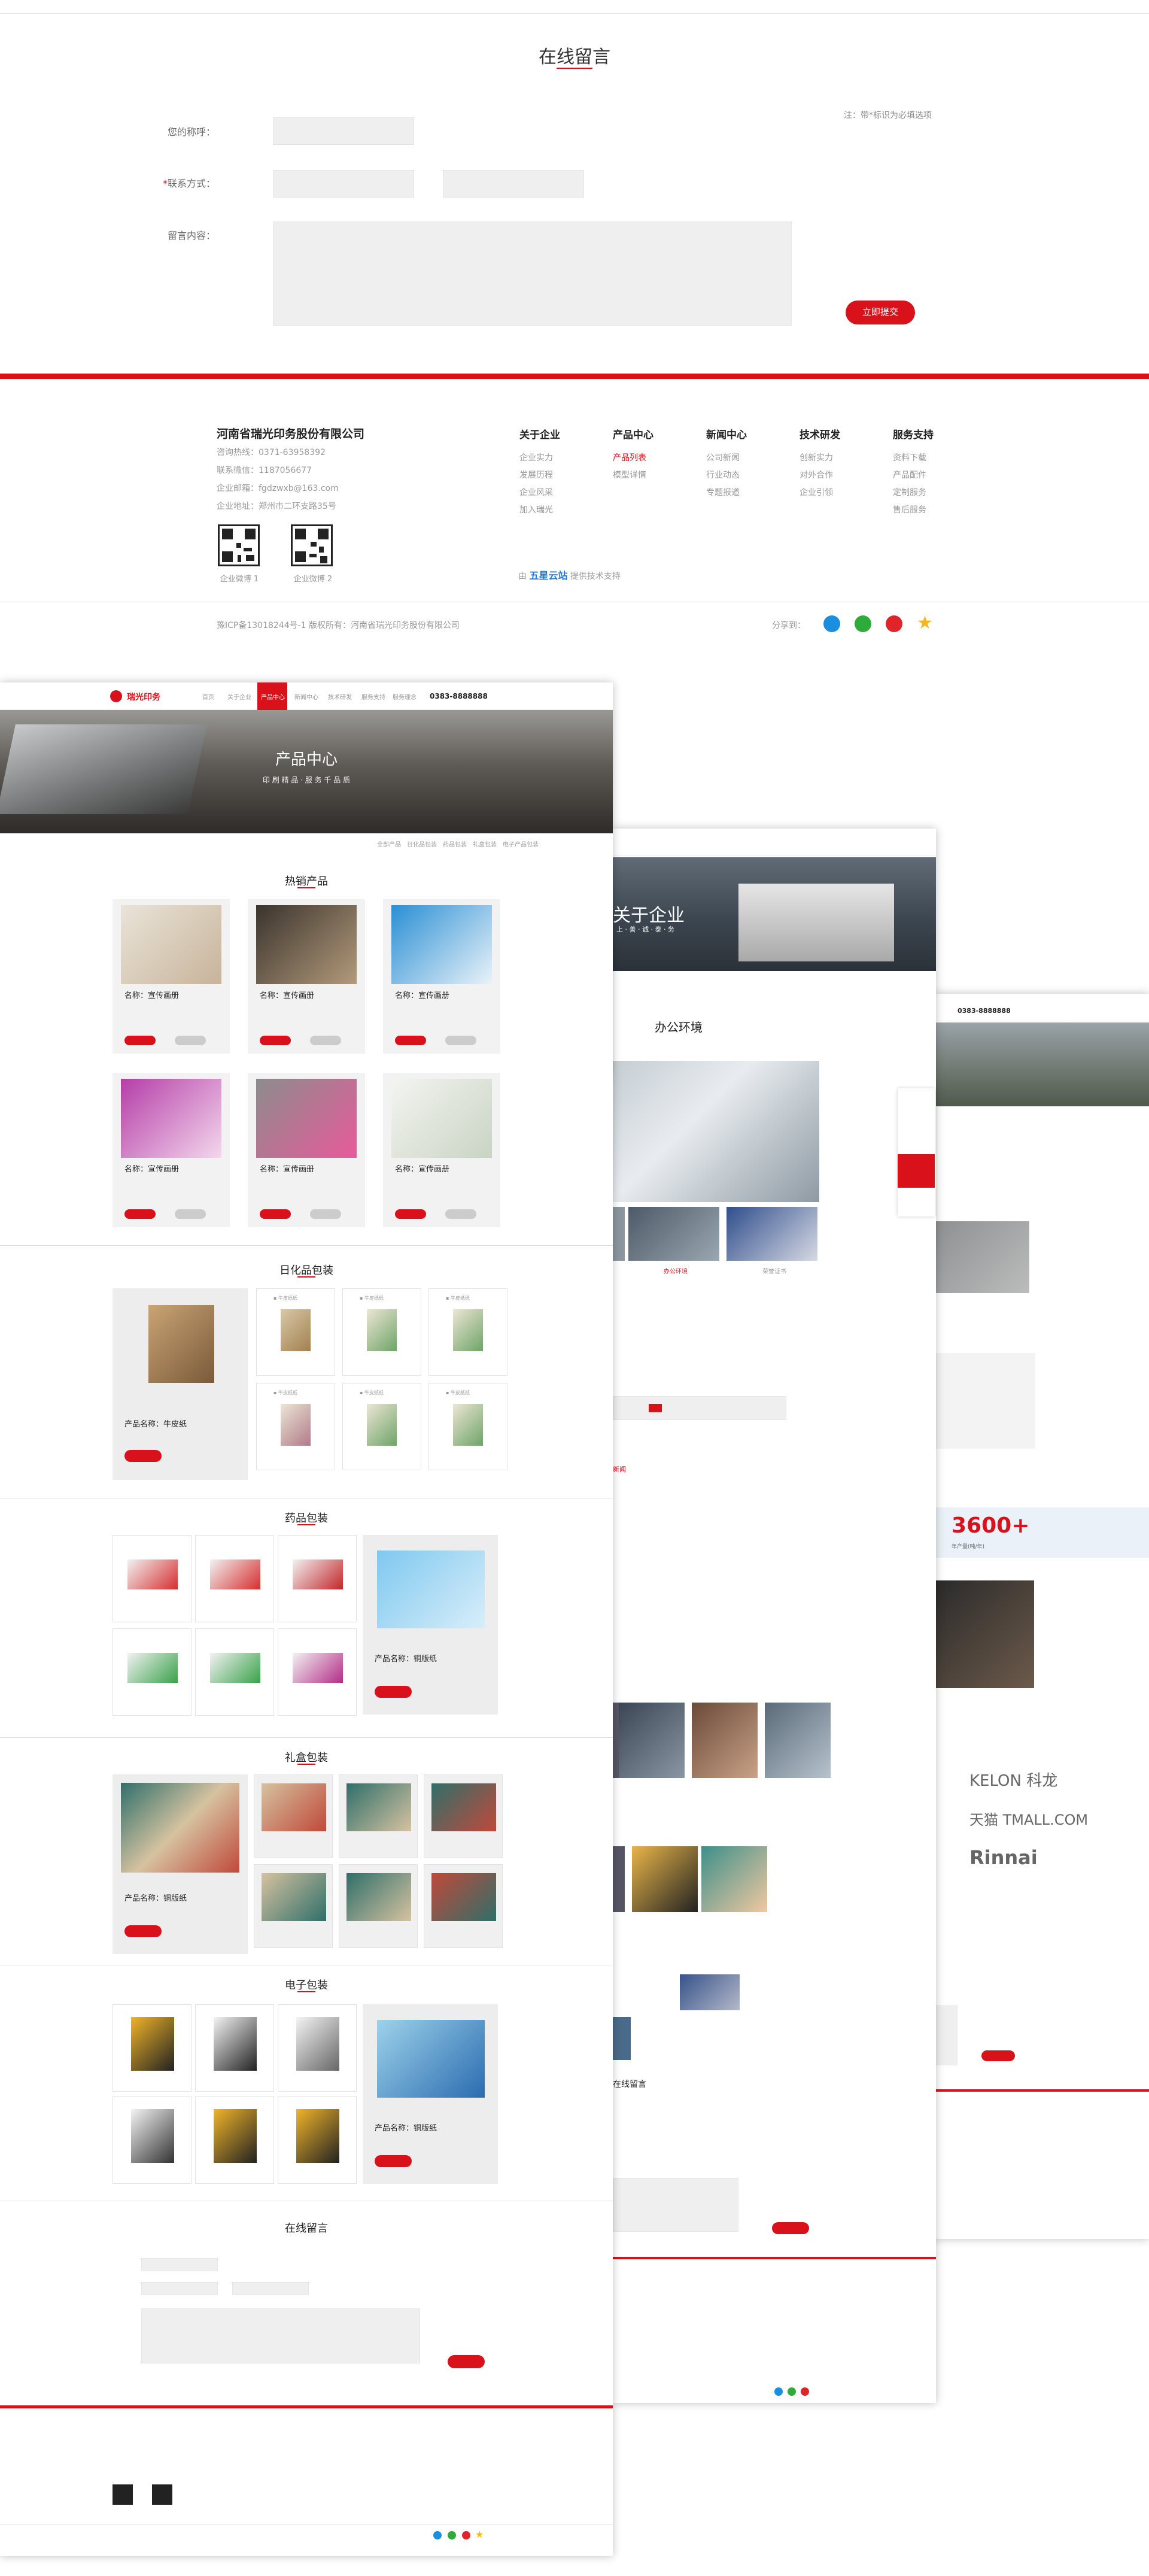  Describe the element at coordinates (913, 510) in the screenshot. I see `footer-link: 售后服务` at that location.